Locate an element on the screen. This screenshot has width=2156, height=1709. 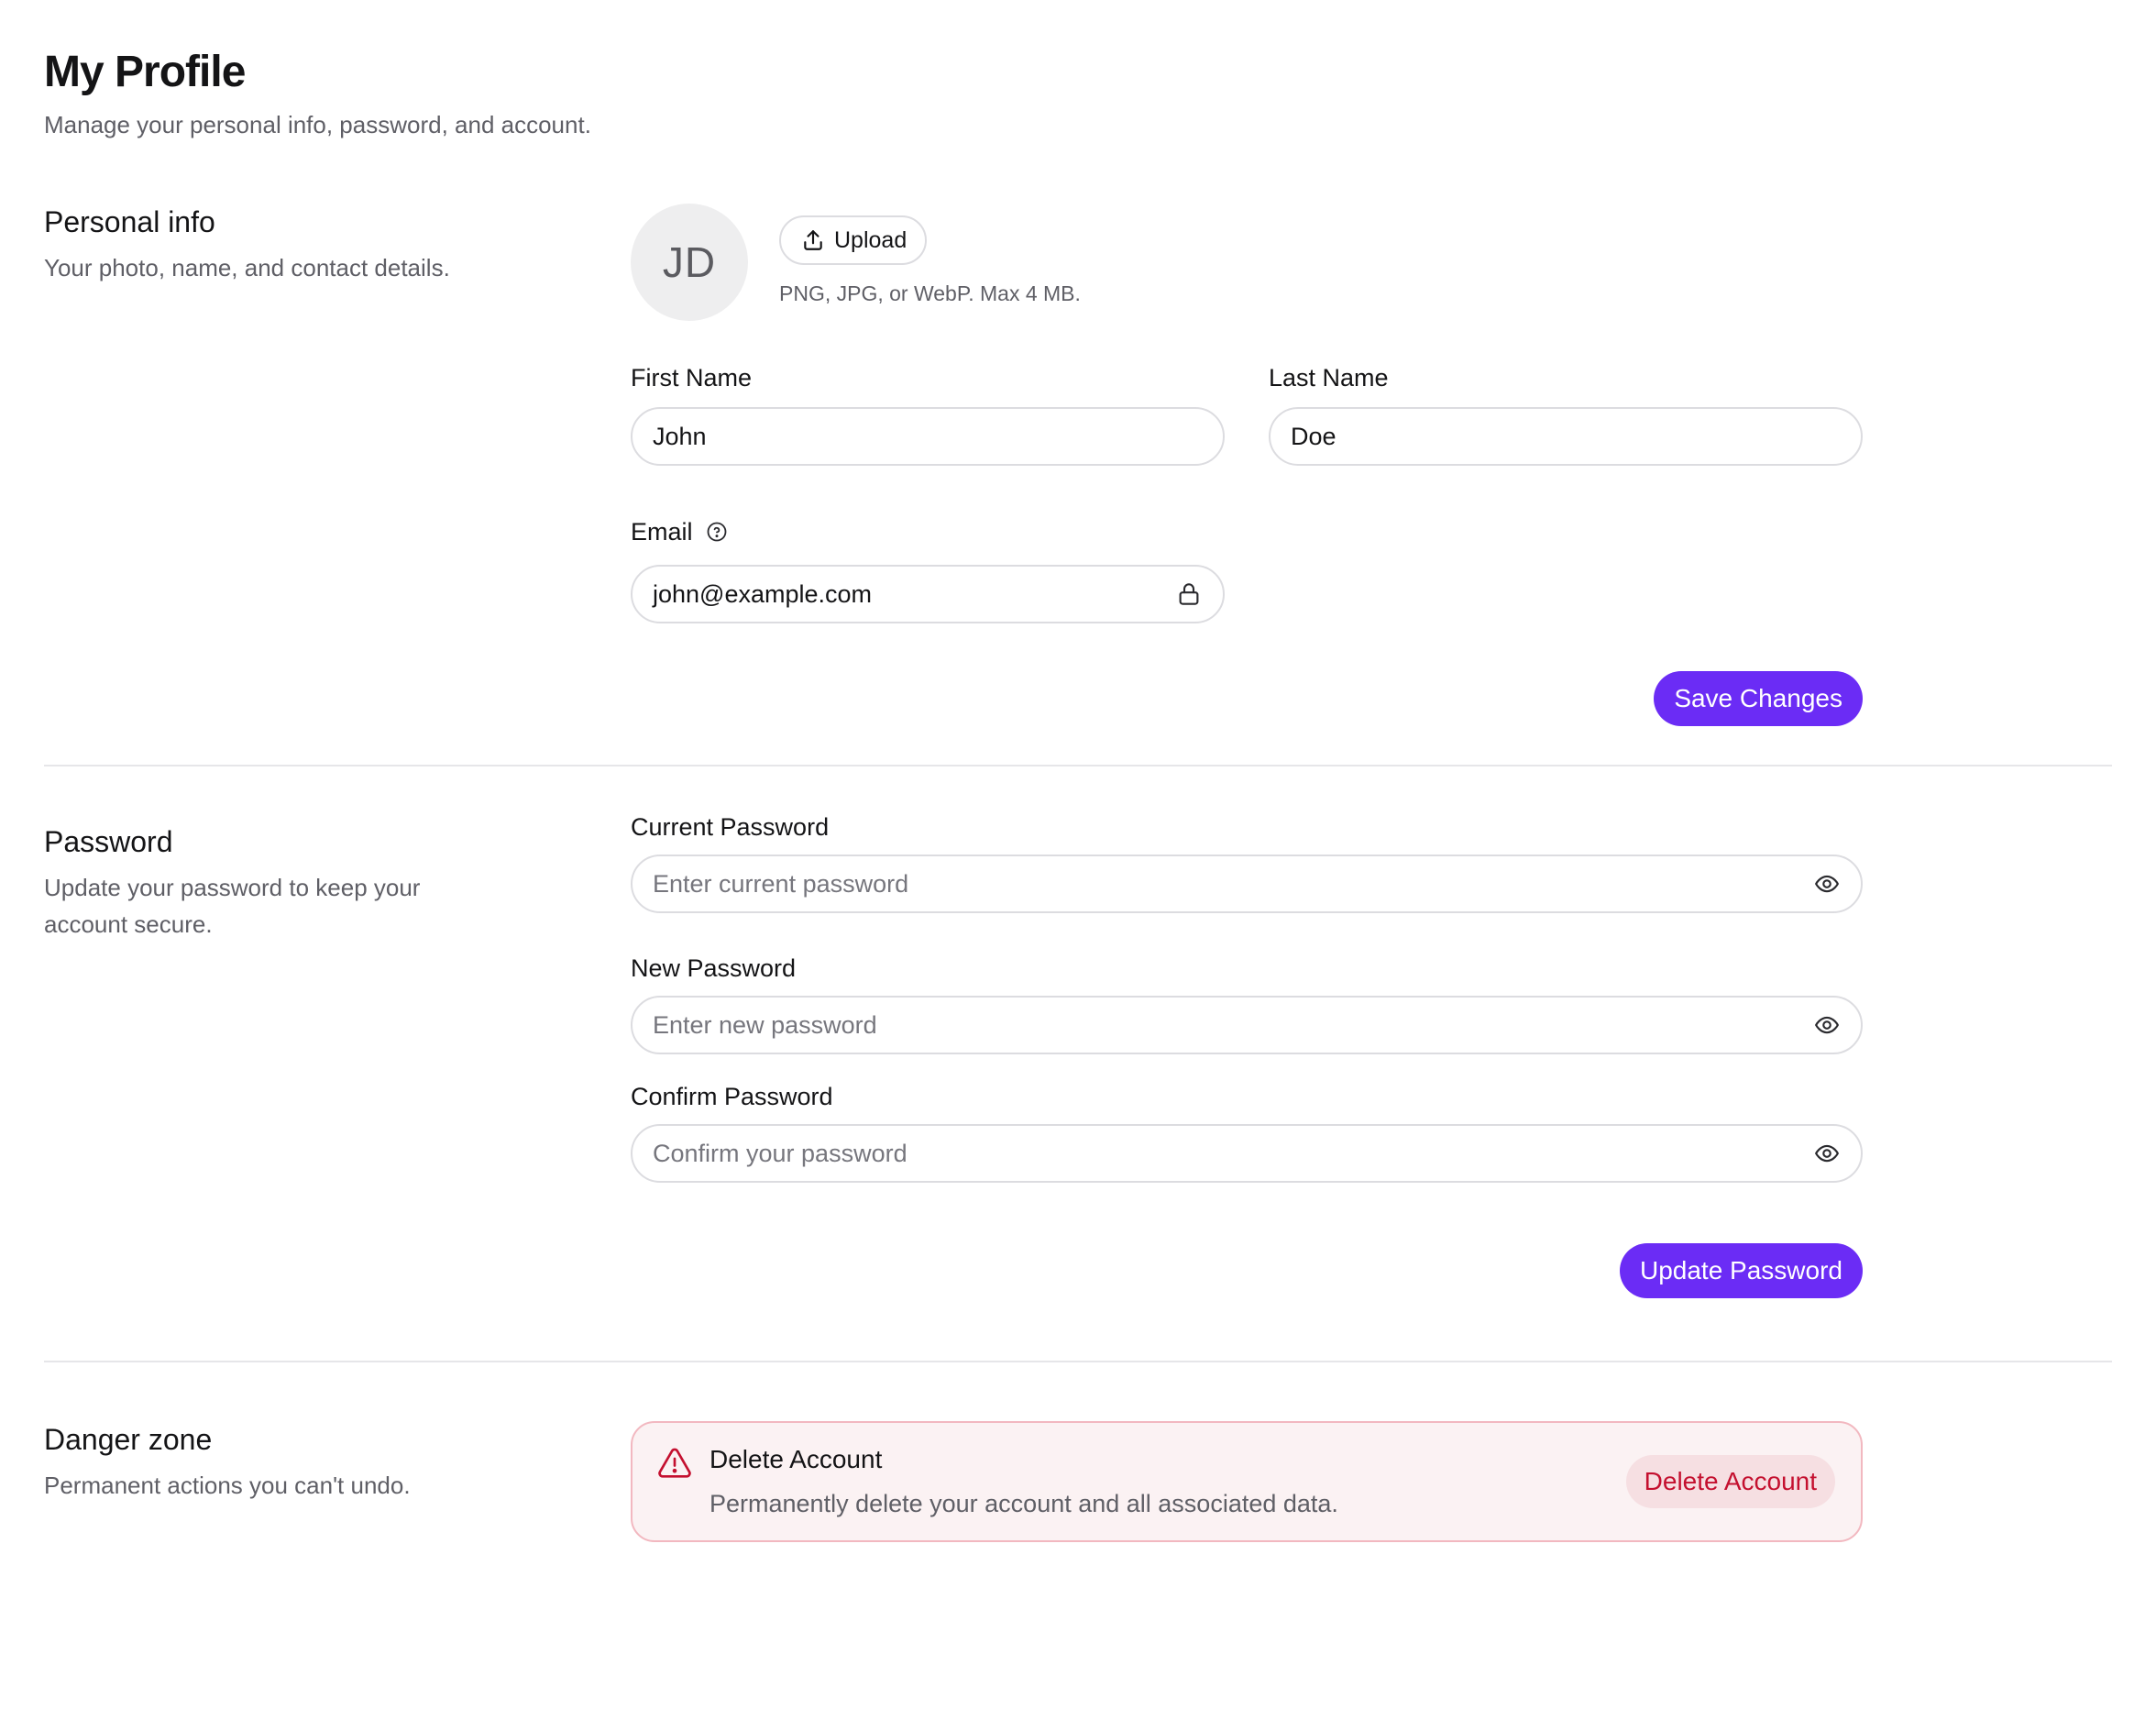
current-password-field: Enter current password is located at coordinates (1247, 884).